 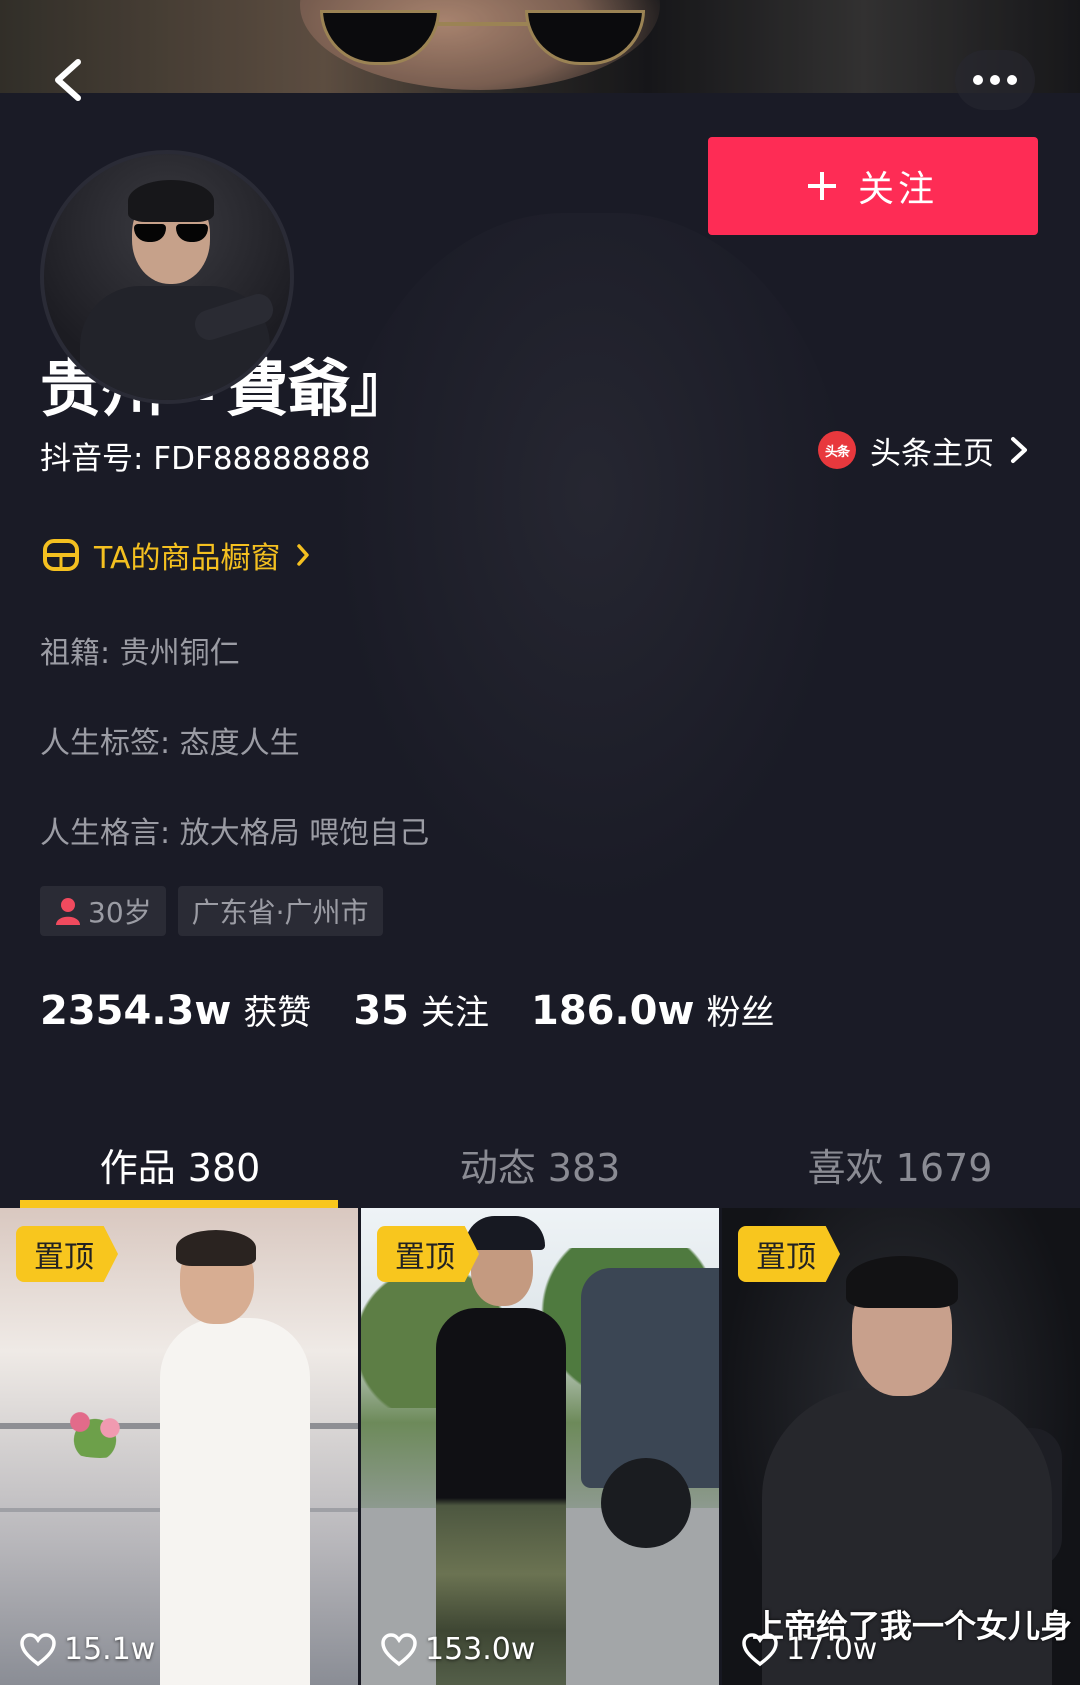 I want to click on video-tile: 置顶 153.0w, so click(x=540, y=1446).